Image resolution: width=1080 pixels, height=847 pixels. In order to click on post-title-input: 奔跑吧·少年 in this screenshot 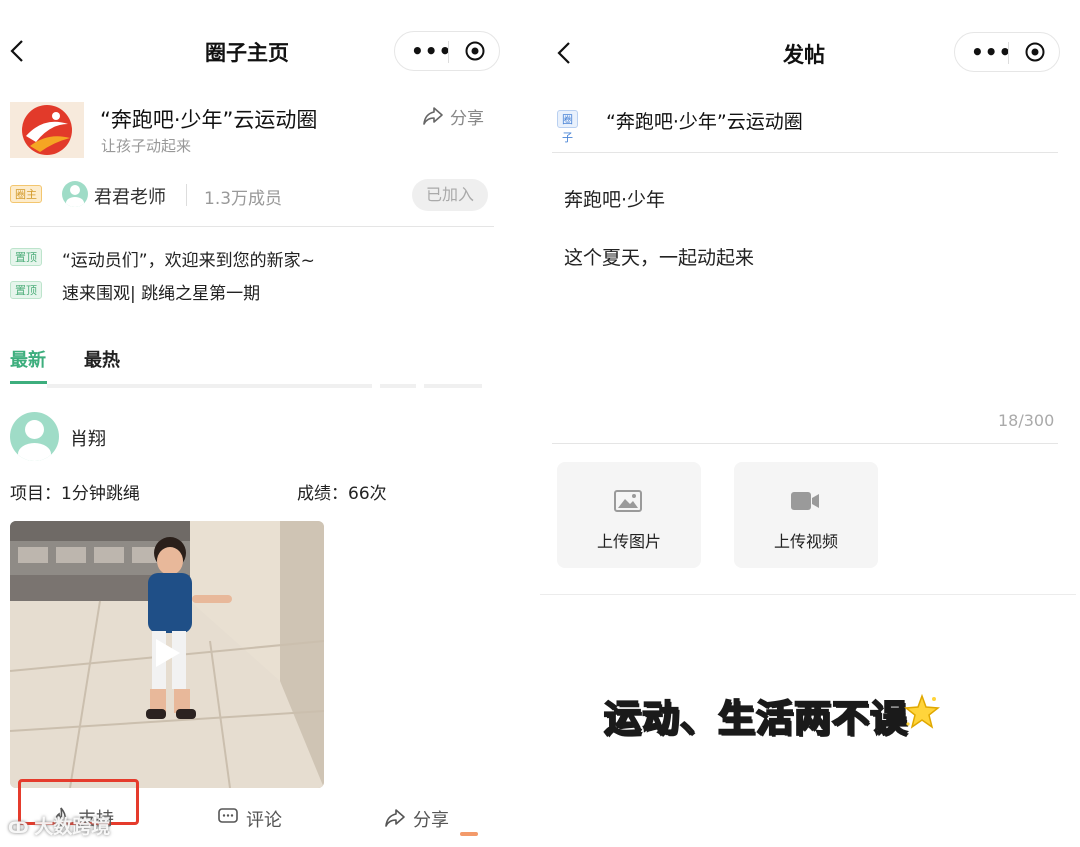, I will do `click(614, 198)`.